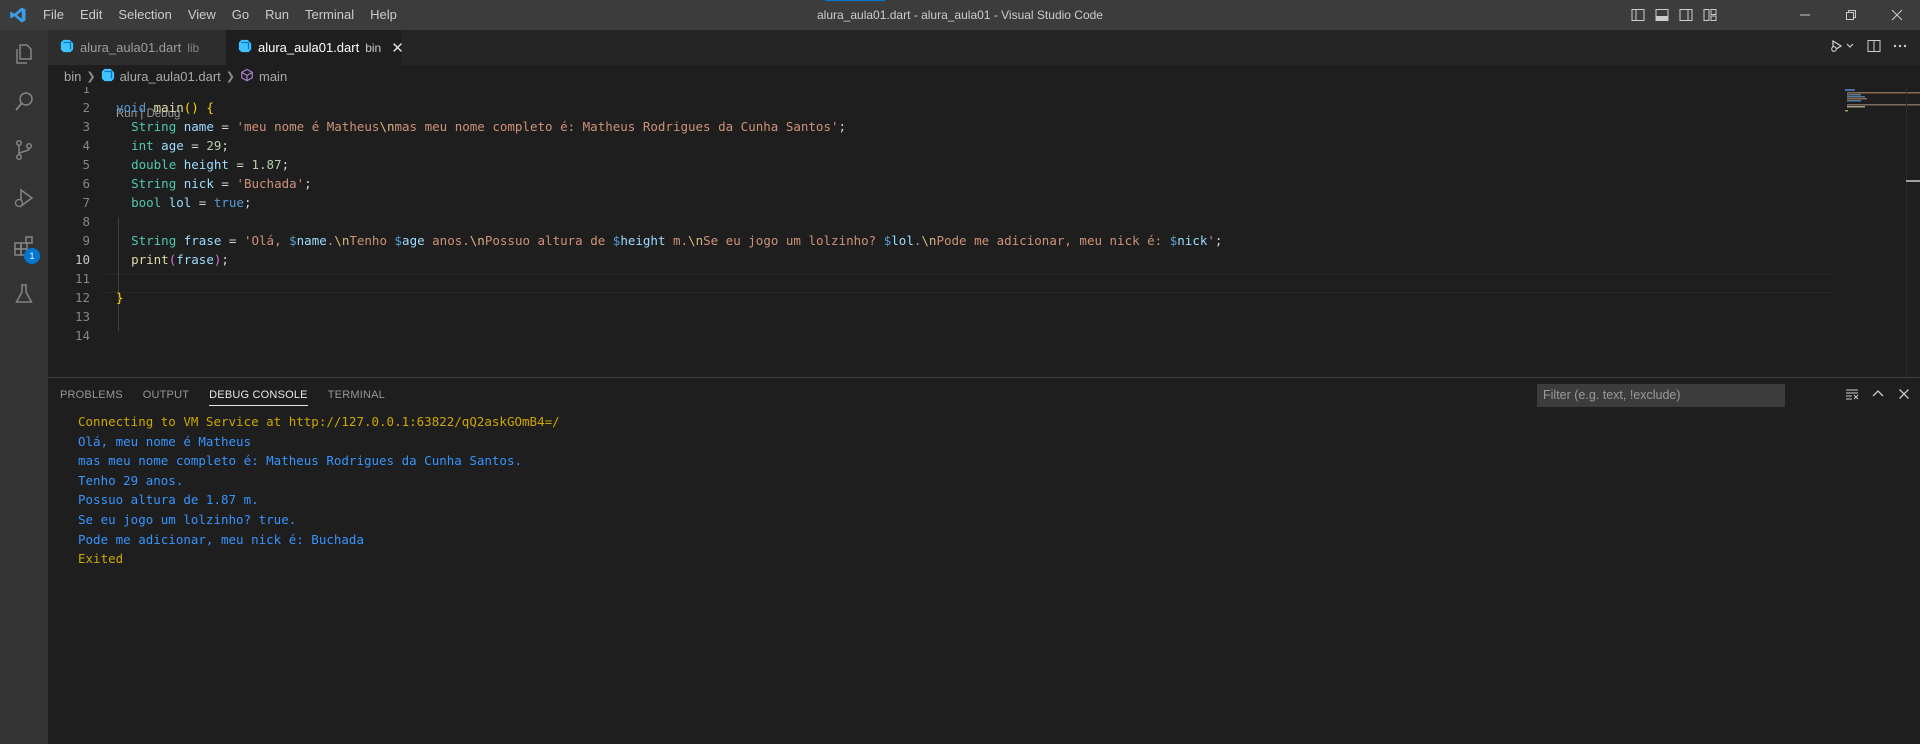 The image size is (1920, 744). I want to click on console-line: Pode me adicionar, meu nick é: Buchada, so click(221, 539).